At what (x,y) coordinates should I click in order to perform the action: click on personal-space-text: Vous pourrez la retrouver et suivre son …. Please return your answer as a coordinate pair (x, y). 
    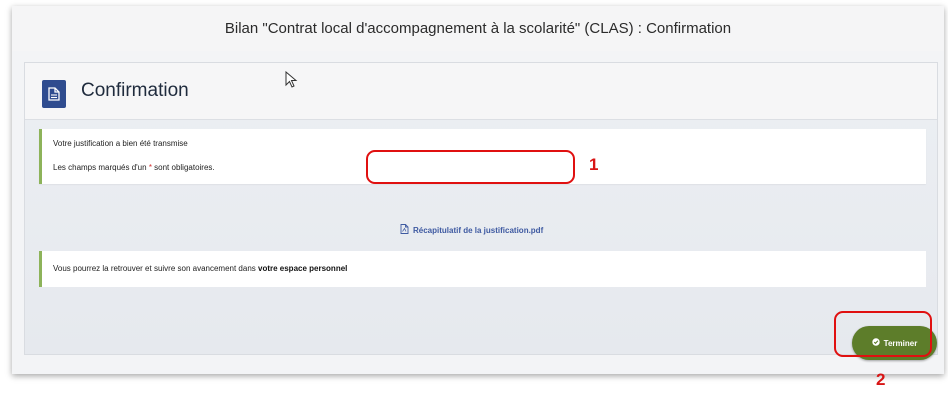
    Looking at the image, I should click on (200, 268).